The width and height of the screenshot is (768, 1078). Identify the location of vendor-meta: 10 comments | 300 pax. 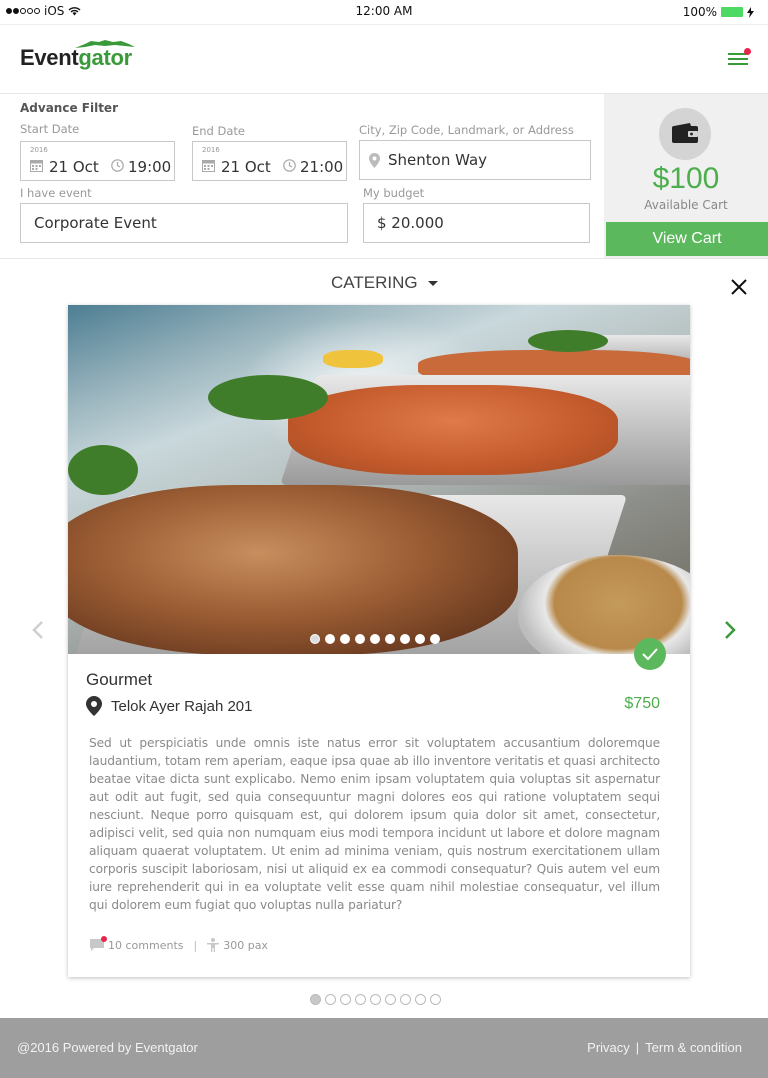
(179, 944).